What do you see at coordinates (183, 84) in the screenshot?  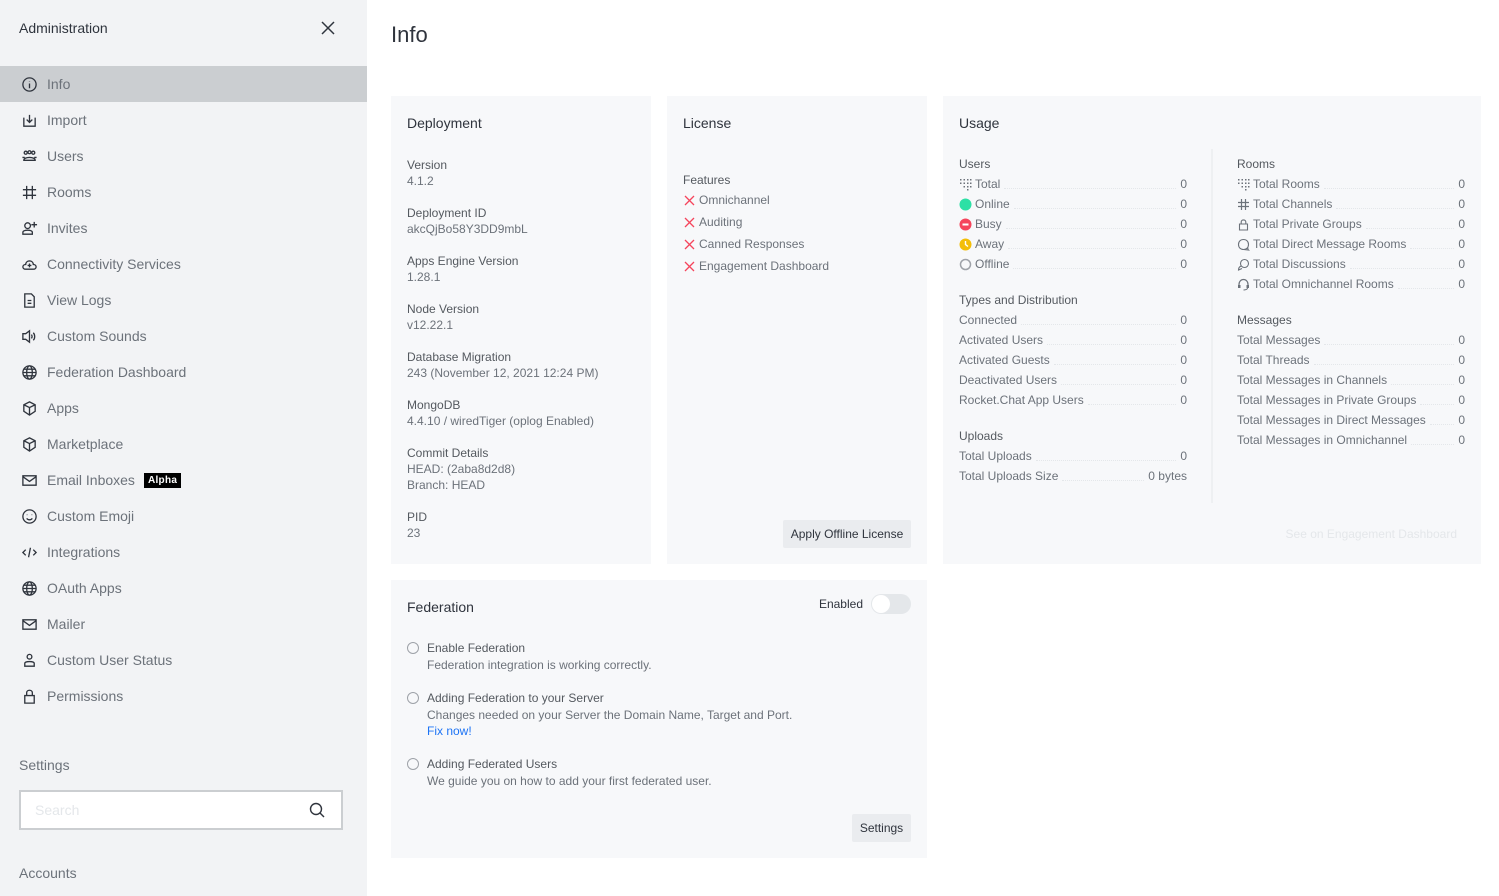 I see `sidebar-item-info: Info` at bounding box center [183, 84].